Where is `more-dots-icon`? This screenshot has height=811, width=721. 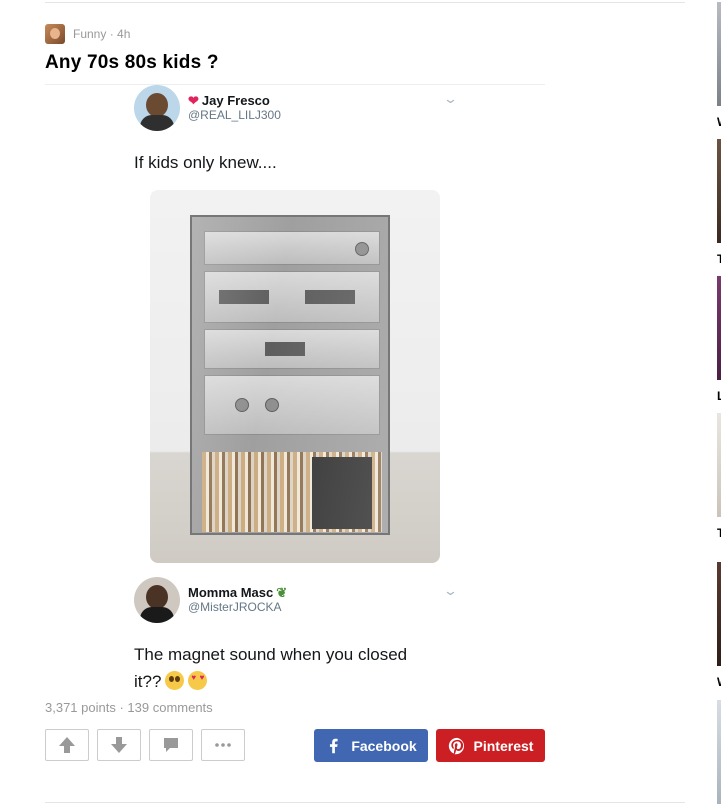 more-dots-icon is located at coordinates (223, 745).